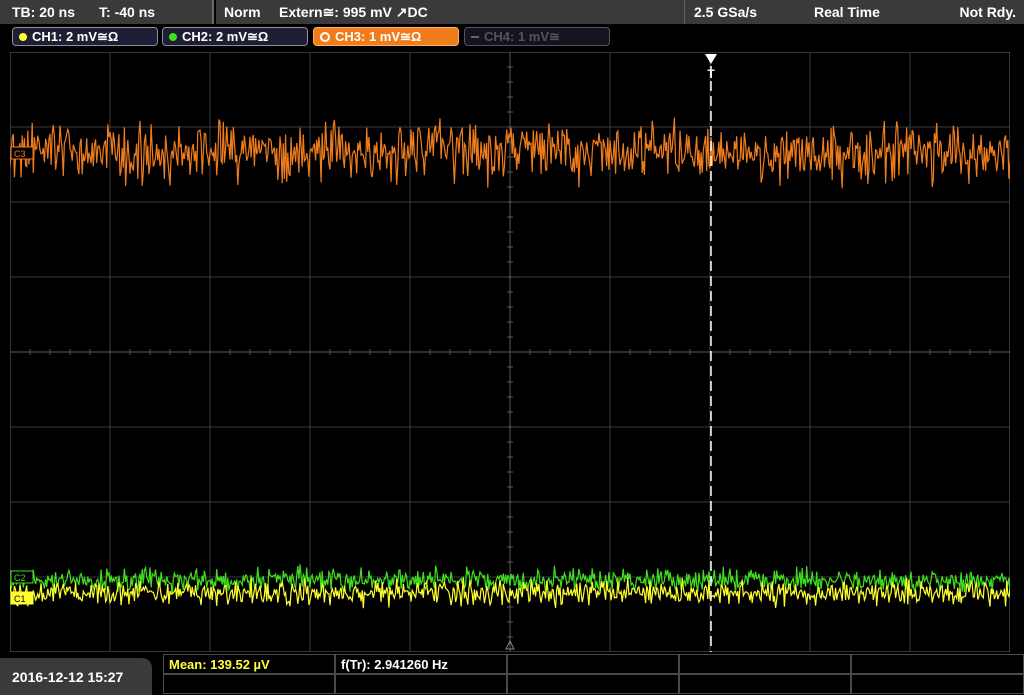 Image resolution: width=1024 pixels, height=695 pixels. Describe the element at coordinates (242, 12) in the screenshot. I see `trigger-mode: Norm` at that location.